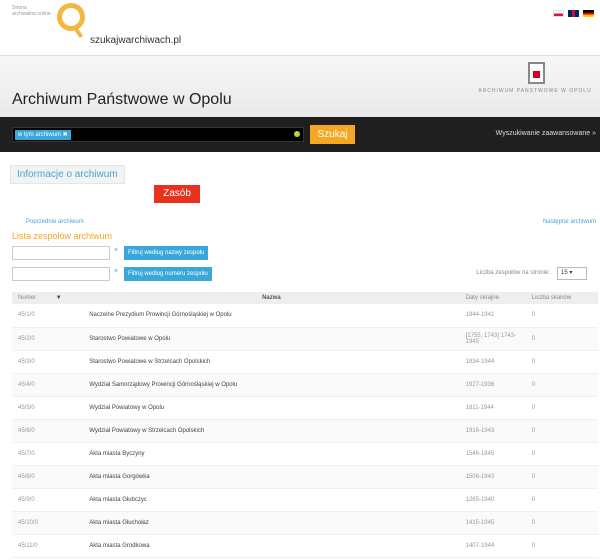 Image resolution: width=600 pixels, height=560 pixels. What do you see at coordinates (48, 431) in the screenshot?
I see `cell-number: 45/6/0` at bounding box center [48, 431].